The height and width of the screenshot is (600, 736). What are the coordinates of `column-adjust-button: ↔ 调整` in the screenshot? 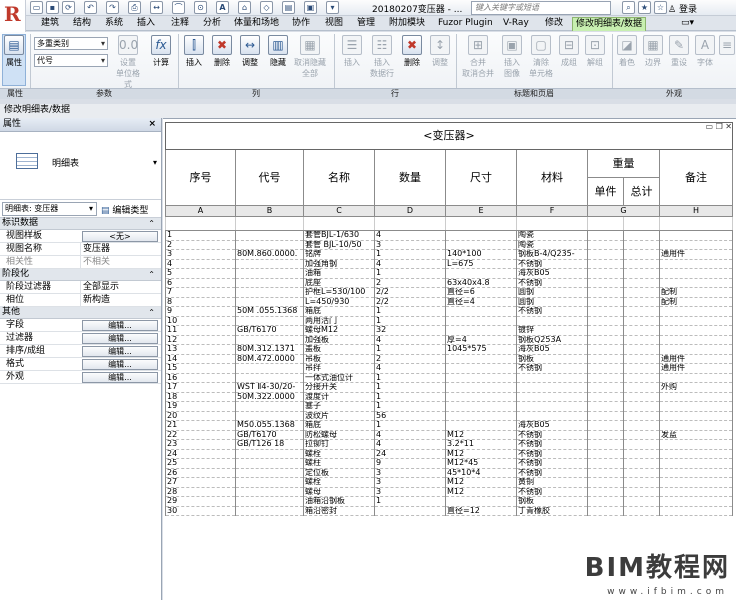 It's located at (250, 51).